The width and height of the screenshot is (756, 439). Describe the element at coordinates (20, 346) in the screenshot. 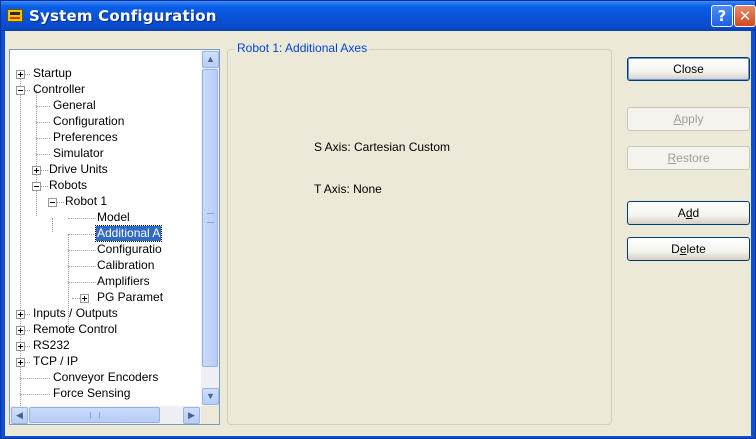

I see `expand-rs232-icon` at that location.